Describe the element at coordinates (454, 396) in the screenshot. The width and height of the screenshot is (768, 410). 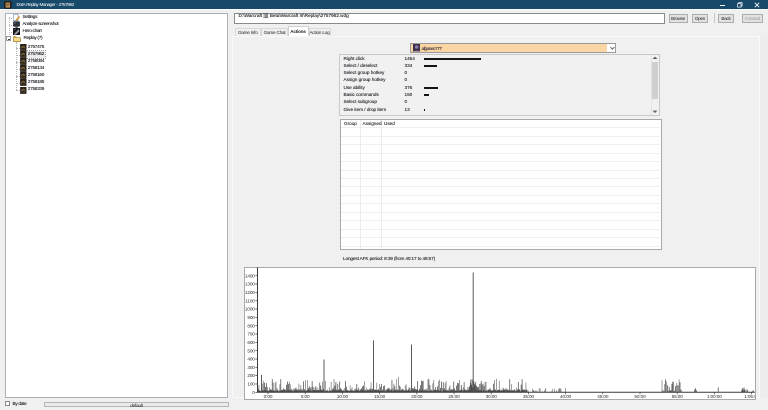
I see `svg-text: 25:00` at that location.